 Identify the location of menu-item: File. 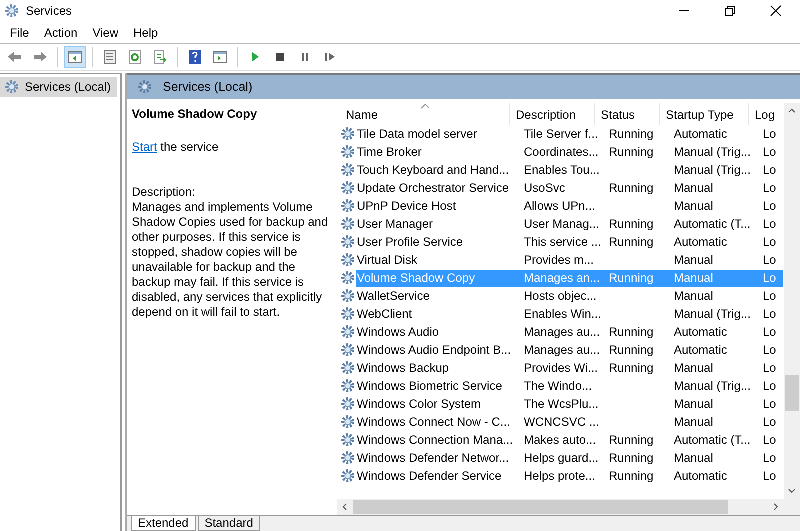
(20, 33).